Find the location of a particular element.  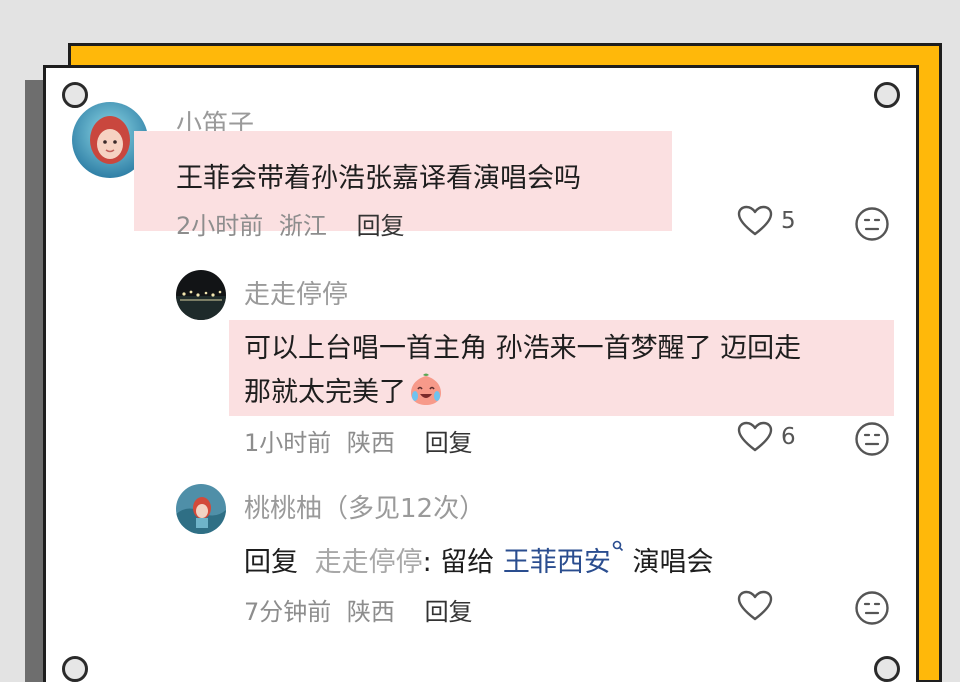

frame-pin-top-left is located at coordinates (75, 95).